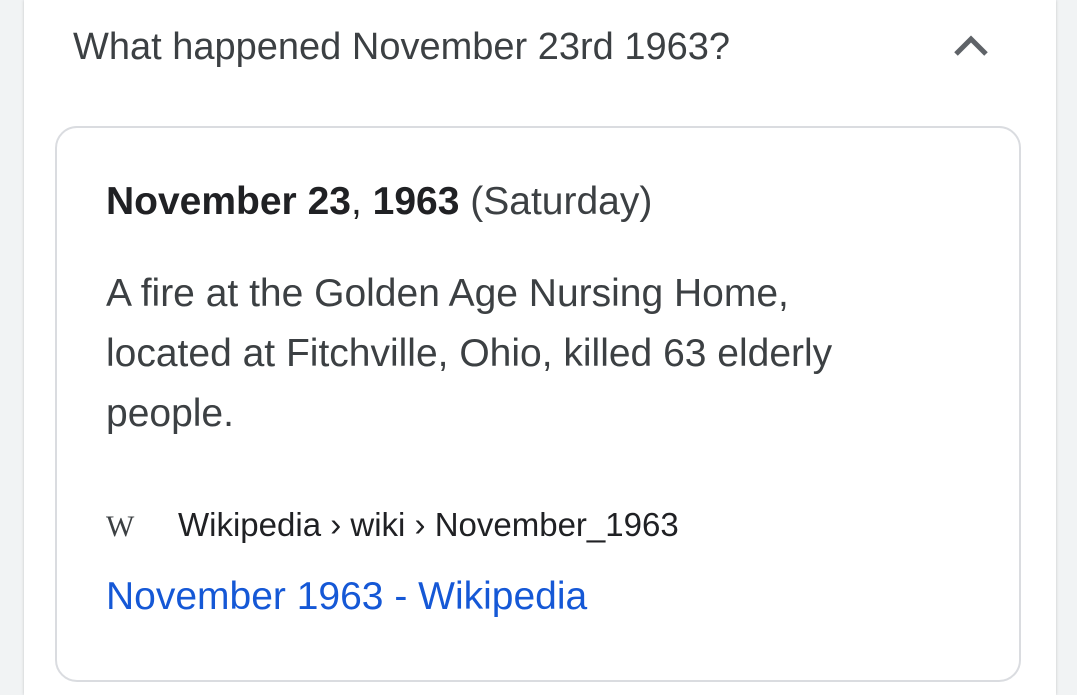 The image size is (1077, 695). I want to click on source-breadcrumb: Wikipedia › wiki › November_1963, so click(428, 524).